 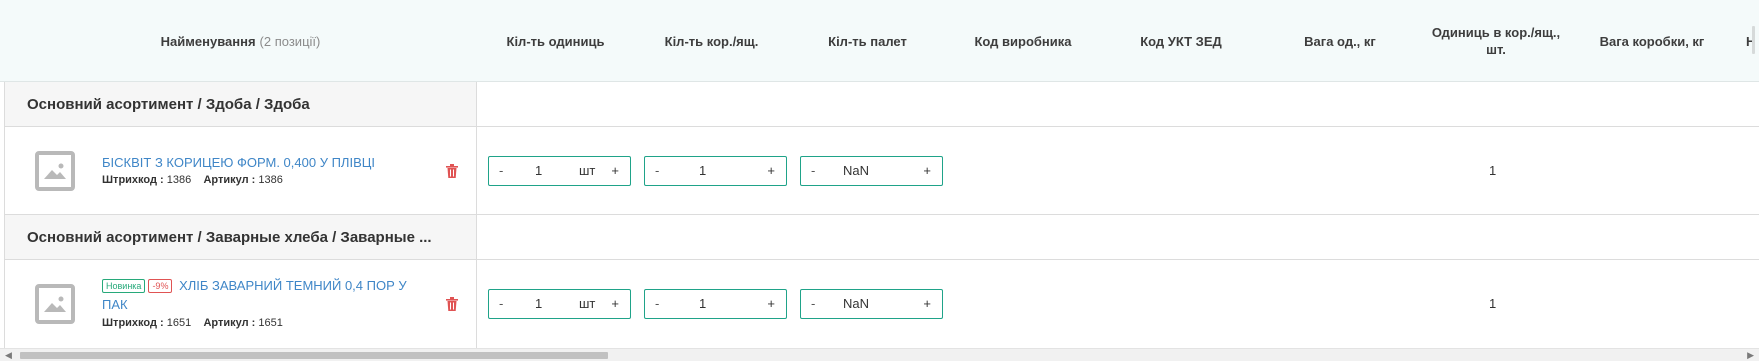 I want to click on column-header-name: Найменування (2 позиції), so click(x=240, y=41).